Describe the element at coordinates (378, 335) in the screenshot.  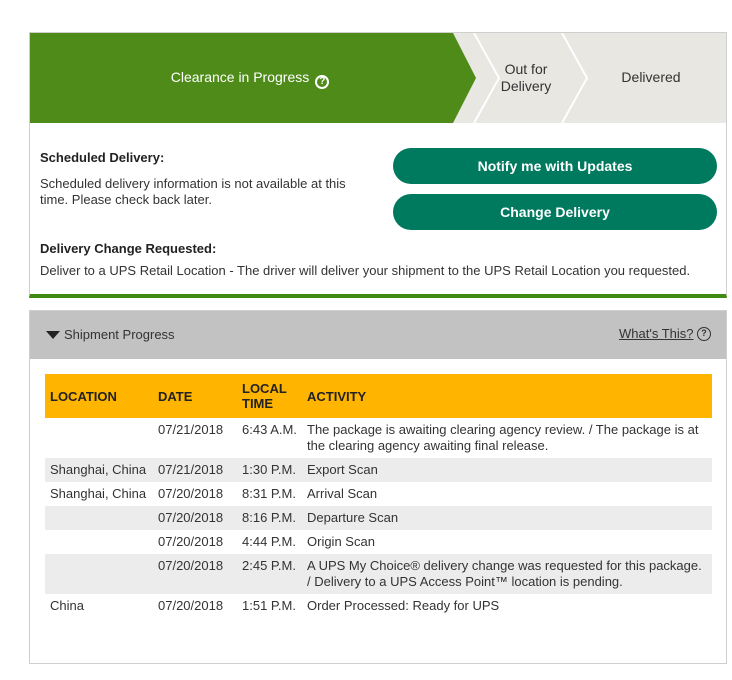
I see `shipment-progress-header: Shipment Progress What's This? ?` at that location.